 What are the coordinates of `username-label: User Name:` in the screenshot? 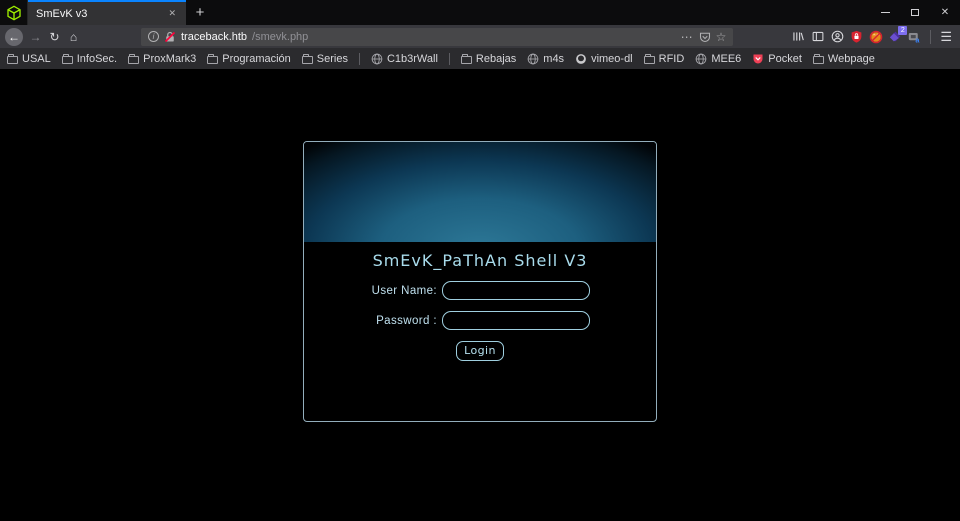 It's located at (404, 290).